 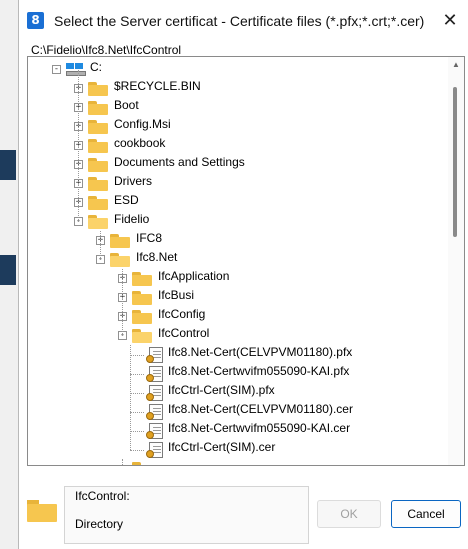 I want to click on tree-item-label: IfcApplication, so click(x=194, y=276).